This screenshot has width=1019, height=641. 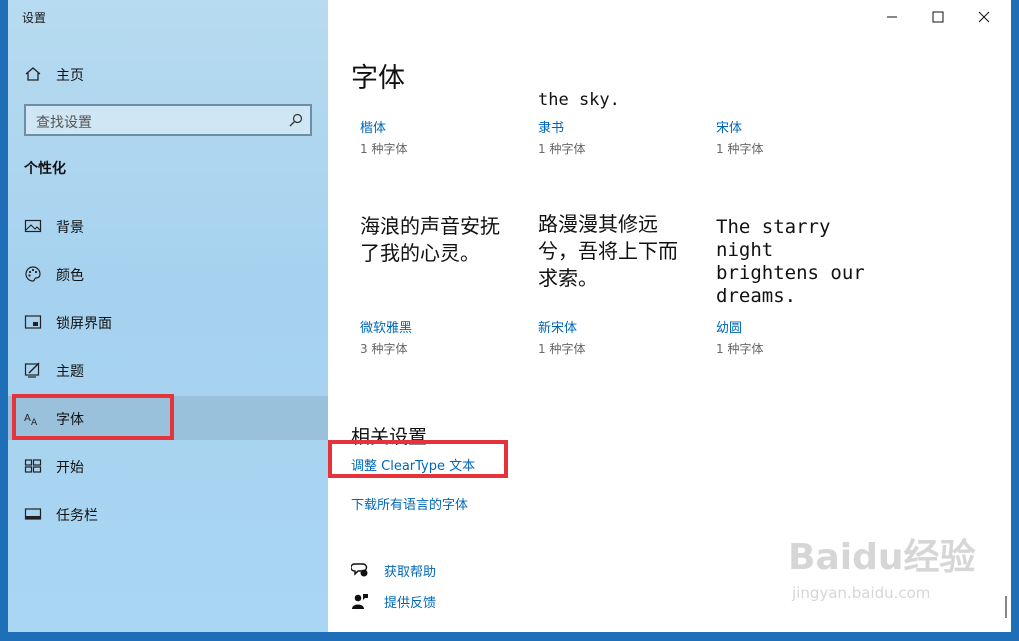 I want to click on sidebar-item-taskbar: 任务栏, so click(x=168, y=514).